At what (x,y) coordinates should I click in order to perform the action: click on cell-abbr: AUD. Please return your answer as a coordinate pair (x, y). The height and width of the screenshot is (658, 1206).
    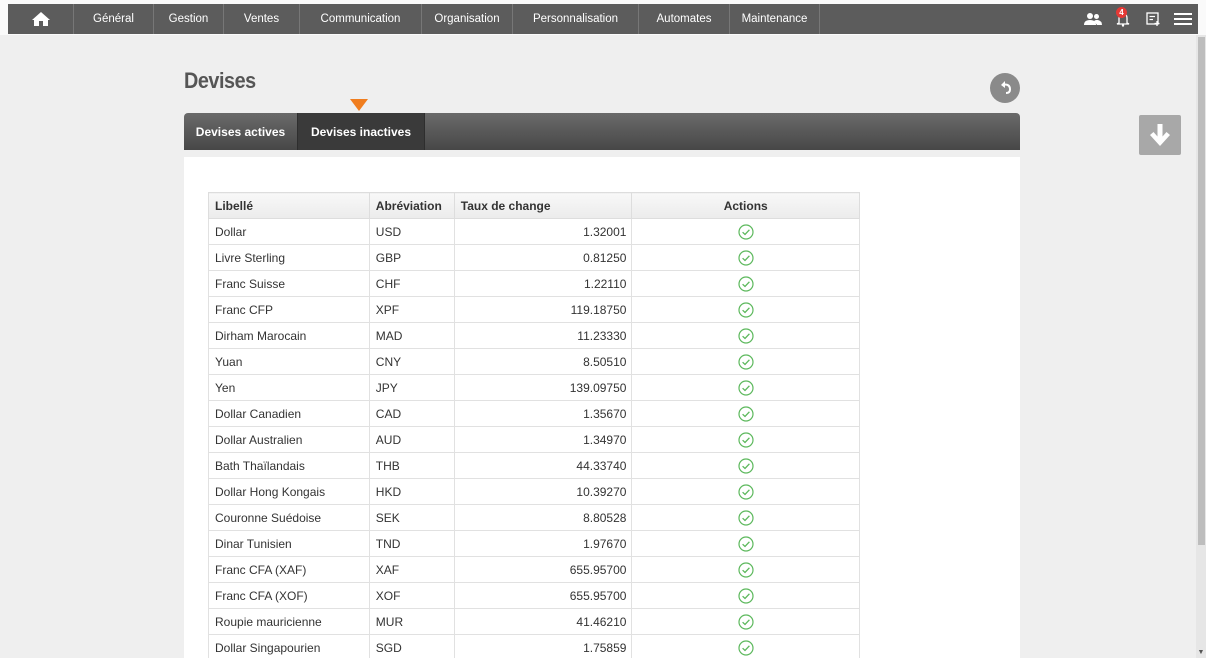
    Looking at the image, I should click on (411, 439).